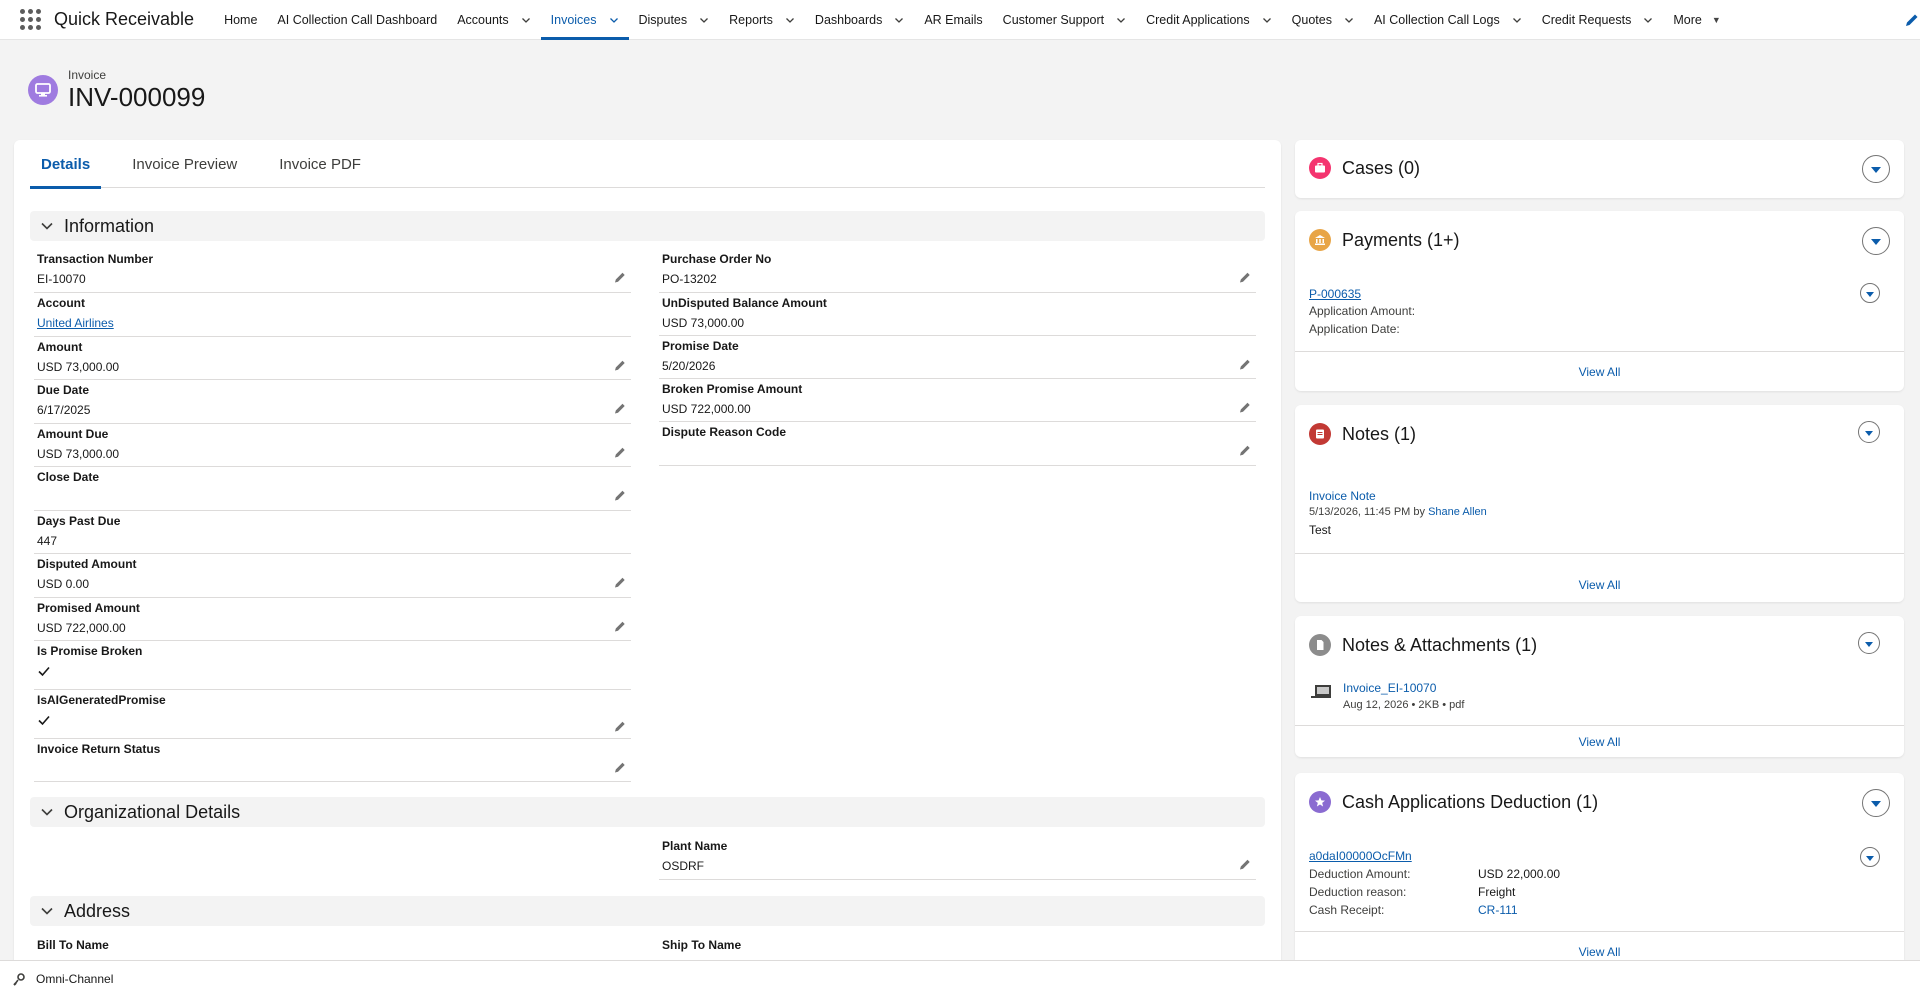 The width and height of the screenshot is (1920, 996). I want to click on omni-channel-button: Omni-Channel, so click(62, 979).